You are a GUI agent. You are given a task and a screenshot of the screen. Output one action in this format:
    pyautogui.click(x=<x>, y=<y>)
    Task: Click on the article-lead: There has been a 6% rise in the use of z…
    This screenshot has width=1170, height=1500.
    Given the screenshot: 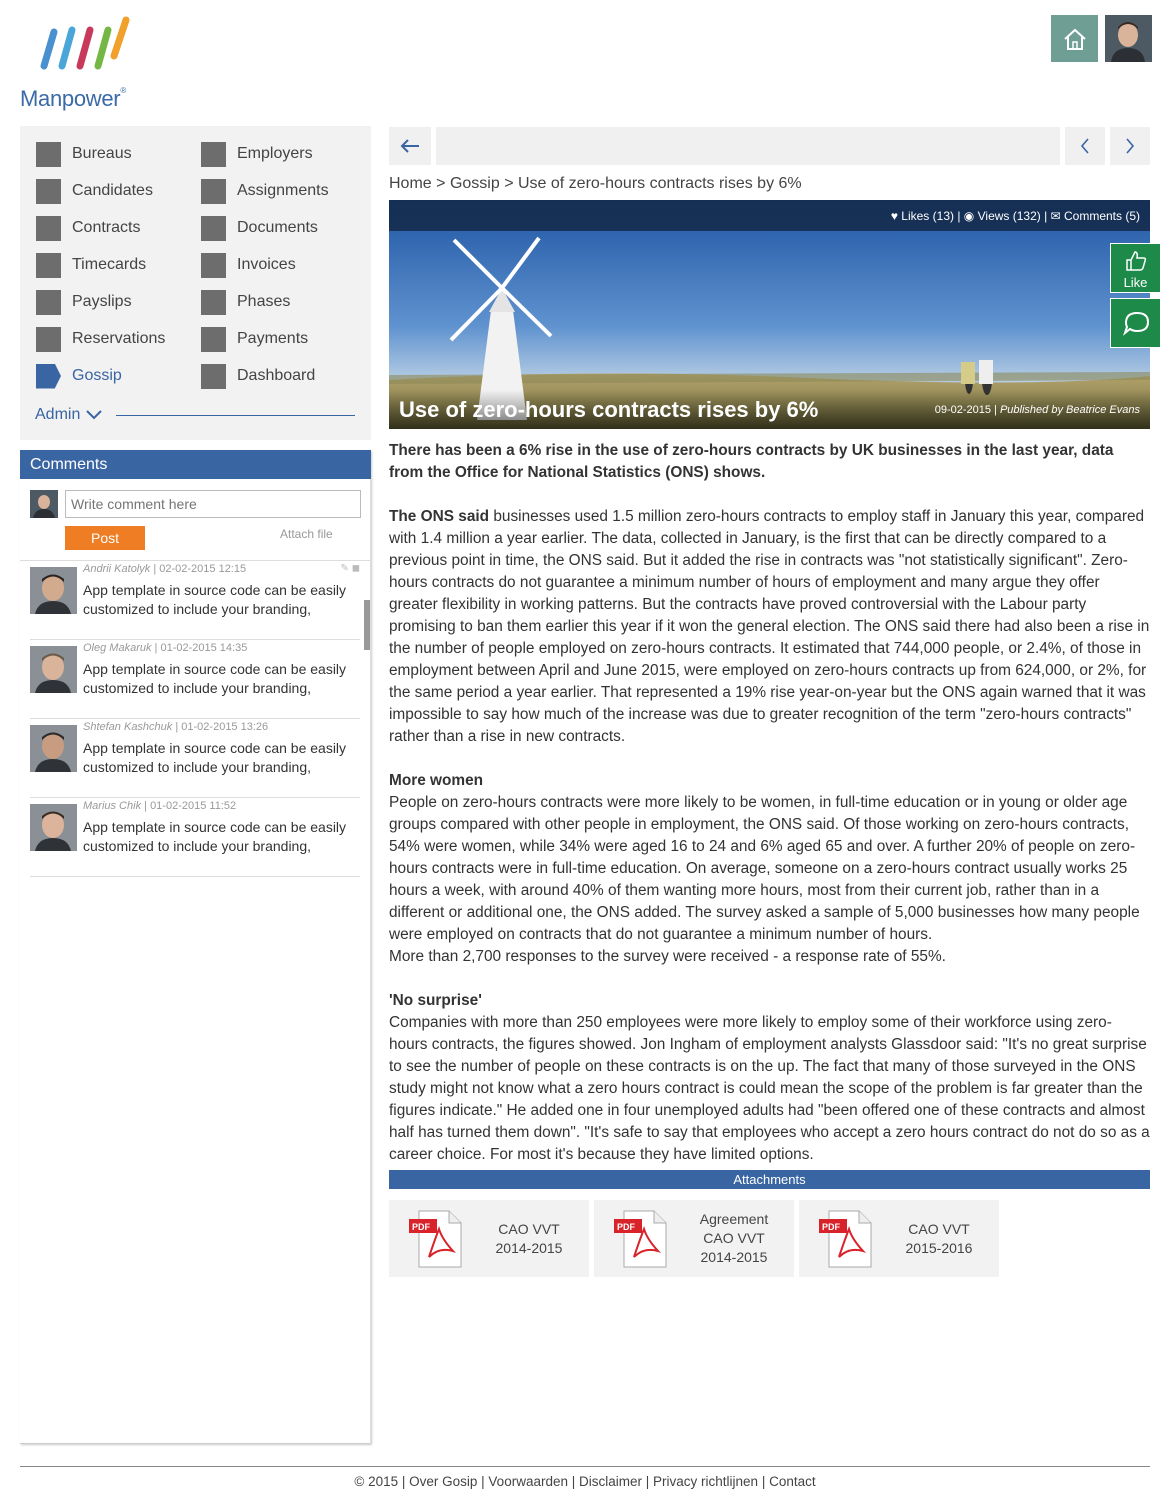 What is the action you would take?
    pyautogui.click(x=751, y=461)
    